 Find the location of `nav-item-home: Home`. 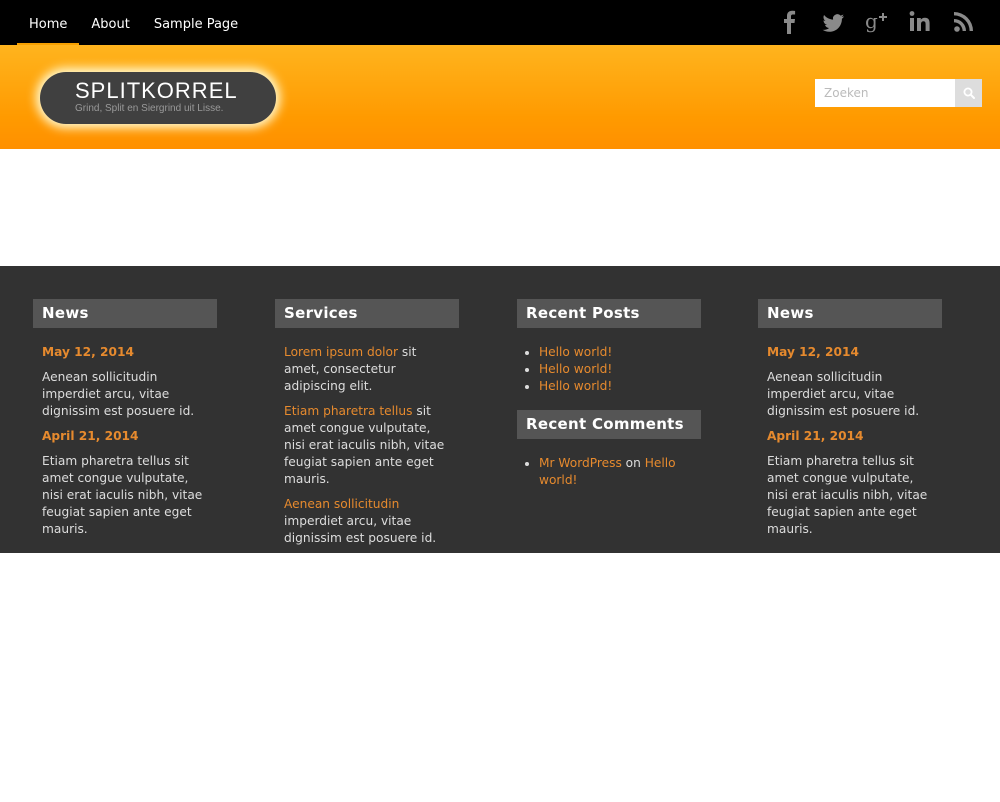

nav-item-home: Home is located at coordinates (48, 22).